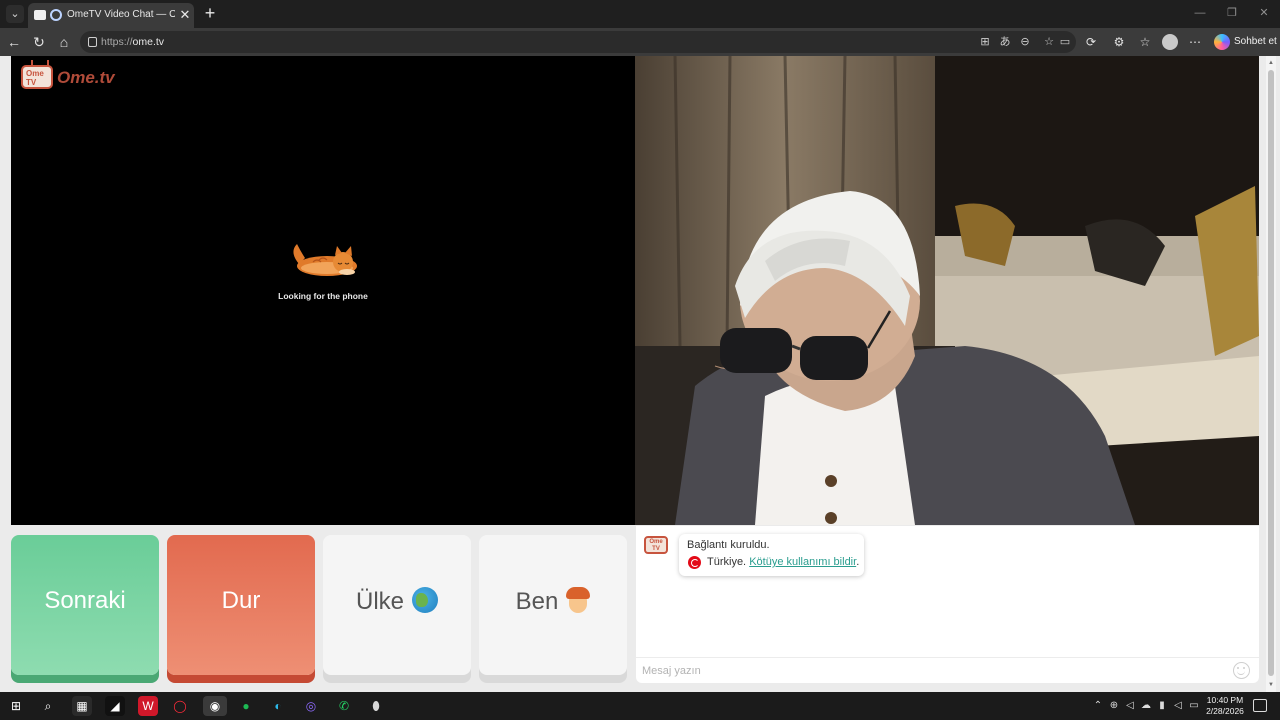 The height and width of the screenshot is (720, 1280). I want to click on connection-status-text: Bağlantı kuruldu., so click(728, 545).